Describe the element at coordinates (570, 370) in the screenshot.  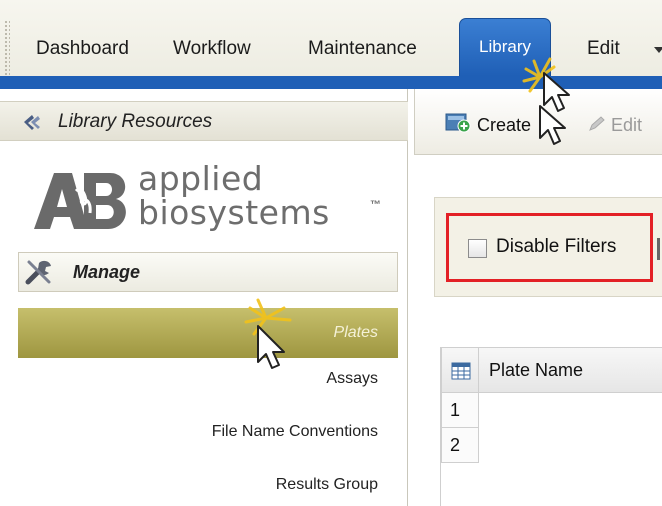
I see `column-header-plate-name: Plate Name` at that location.